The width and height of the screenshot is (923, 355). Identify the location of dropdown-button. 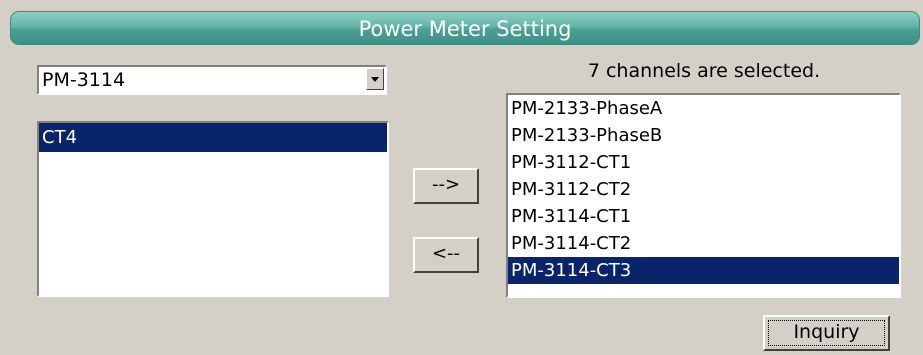
(375, 79).